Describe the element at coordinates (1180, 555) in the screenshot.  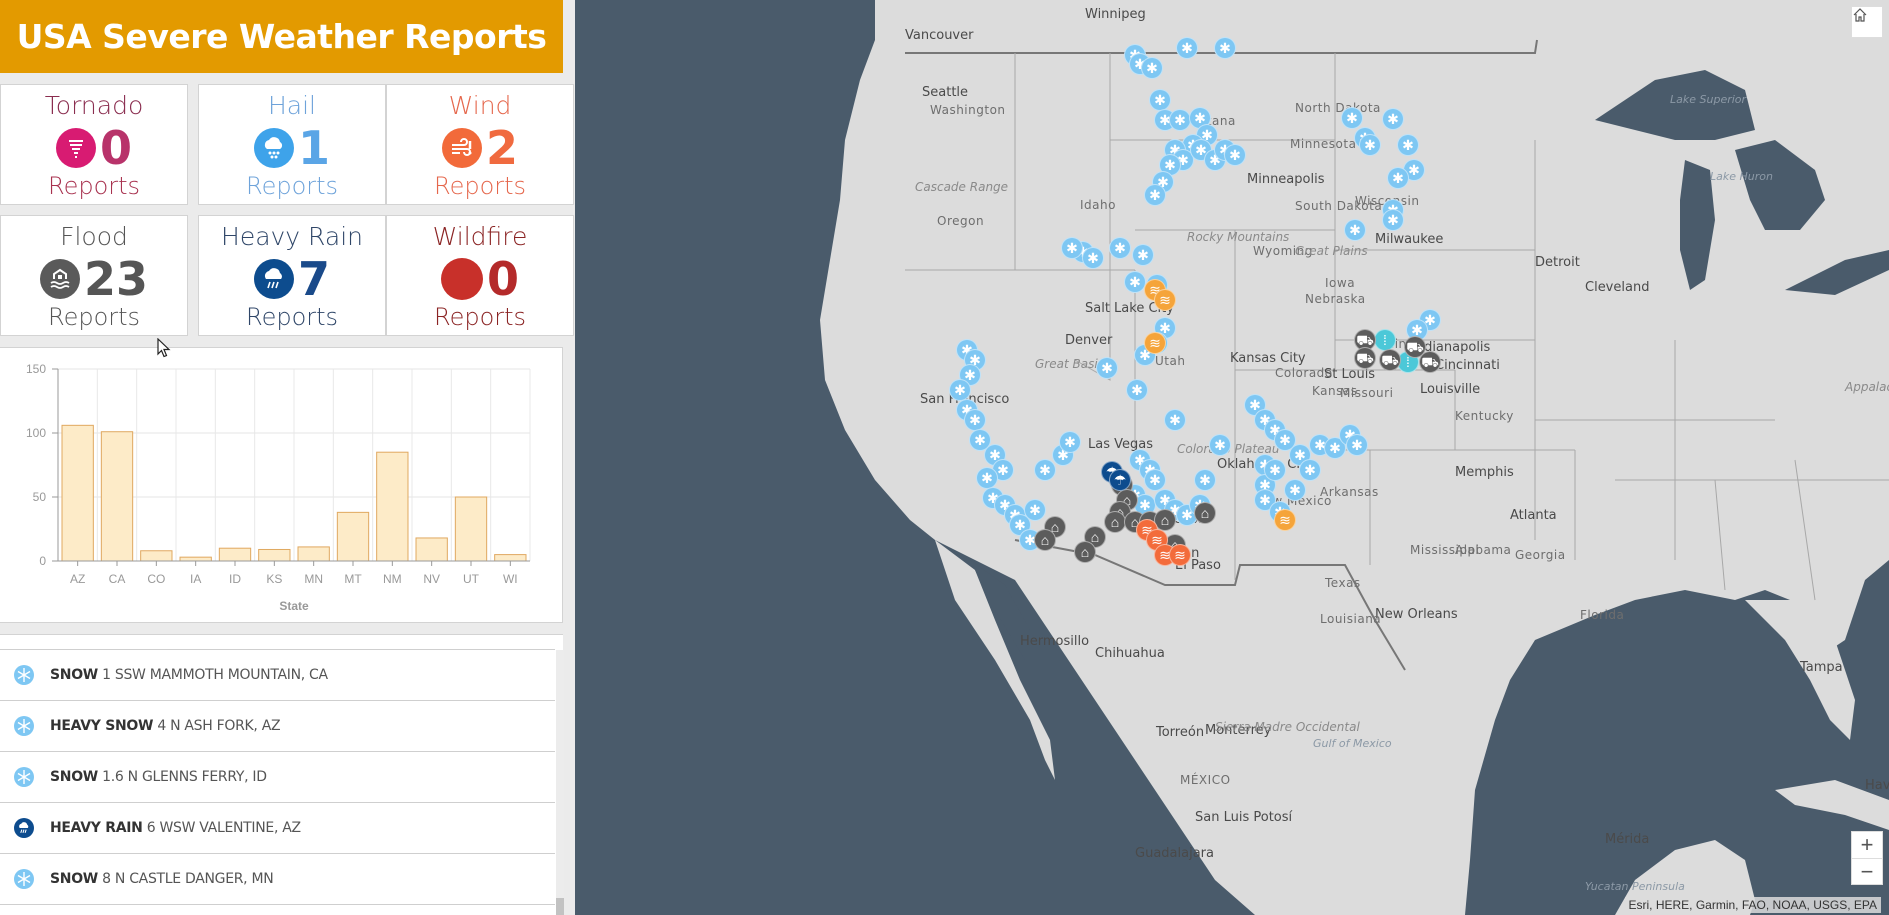
I see `wind-marker: ≋` at that location.